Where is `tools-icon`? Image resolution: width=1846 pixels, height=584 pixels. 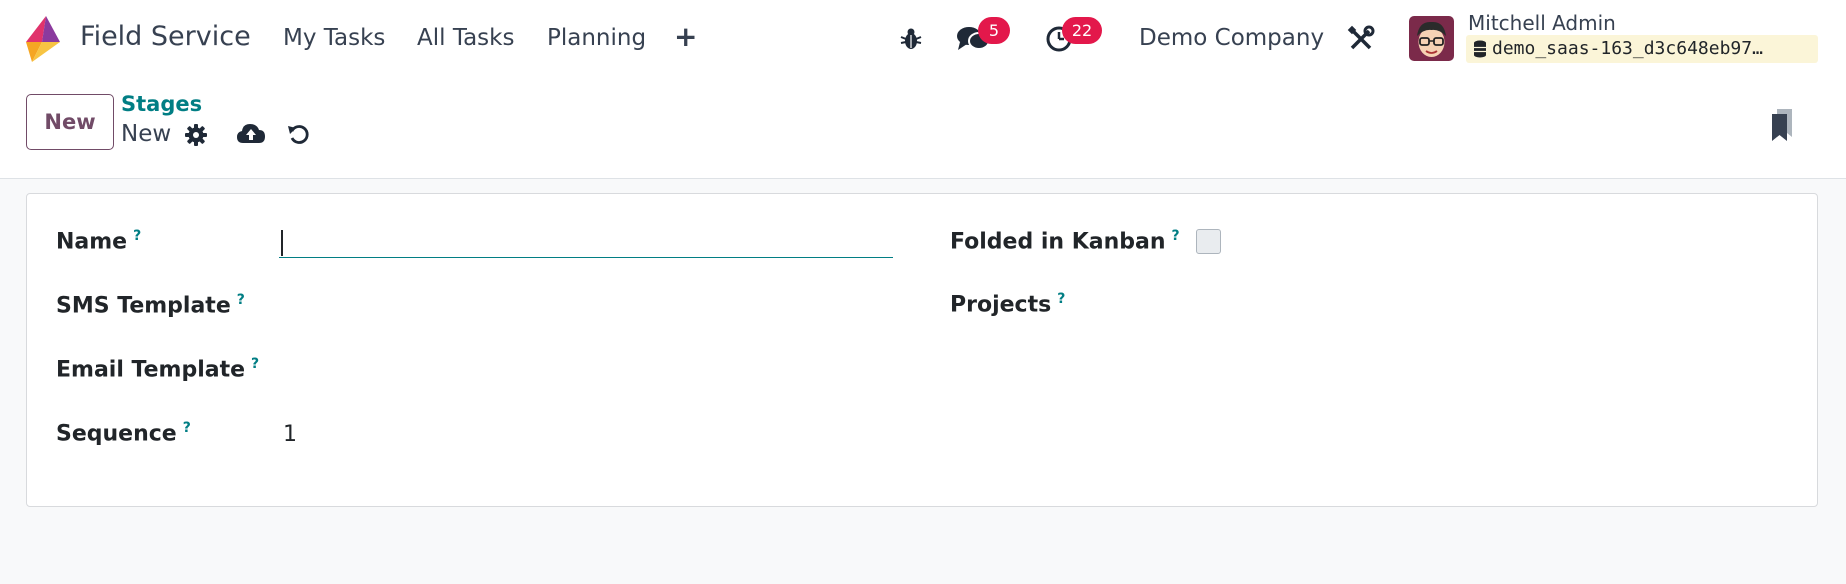 tools-icon is located at coordinates (1361, 39).